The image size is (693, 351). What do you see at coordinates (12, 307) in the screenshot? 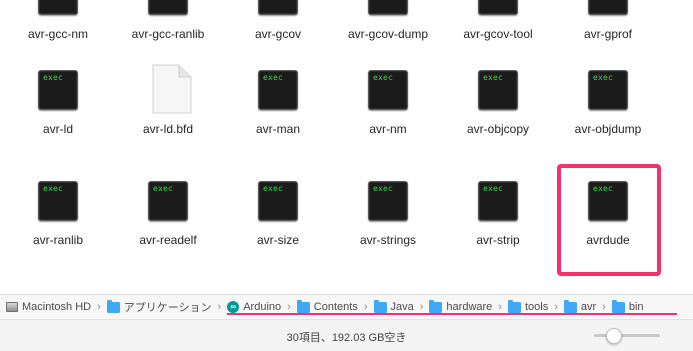
I see `disk-icon` at bounding box center [12, 307].